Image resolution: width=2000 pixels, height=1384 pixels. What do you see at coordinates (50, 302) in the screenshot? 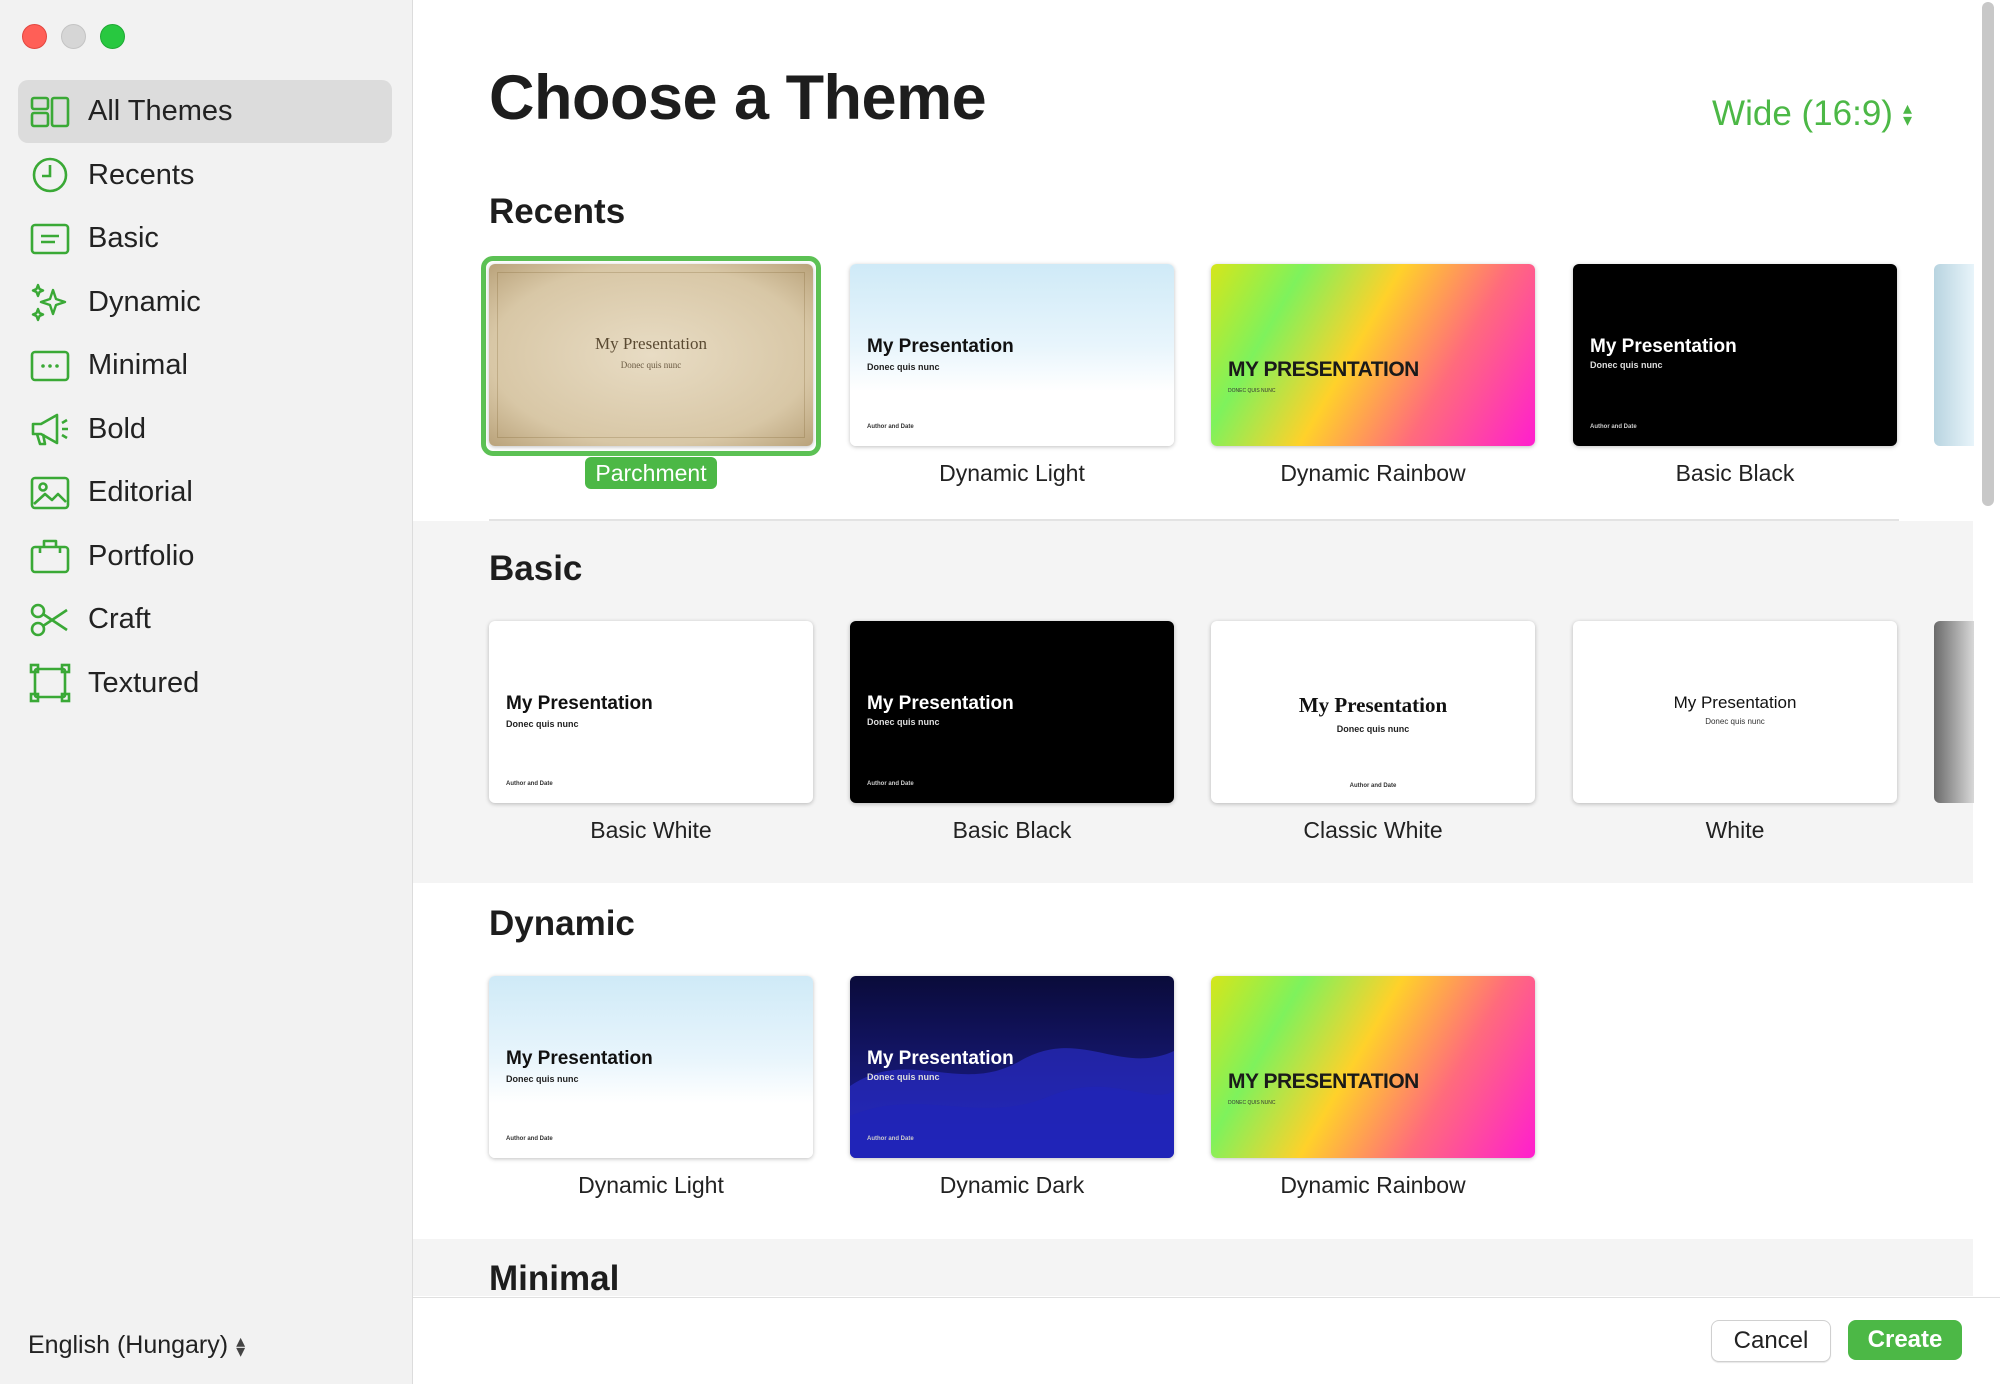
I see `sparkles-icon` at bounding box center [50, 302].